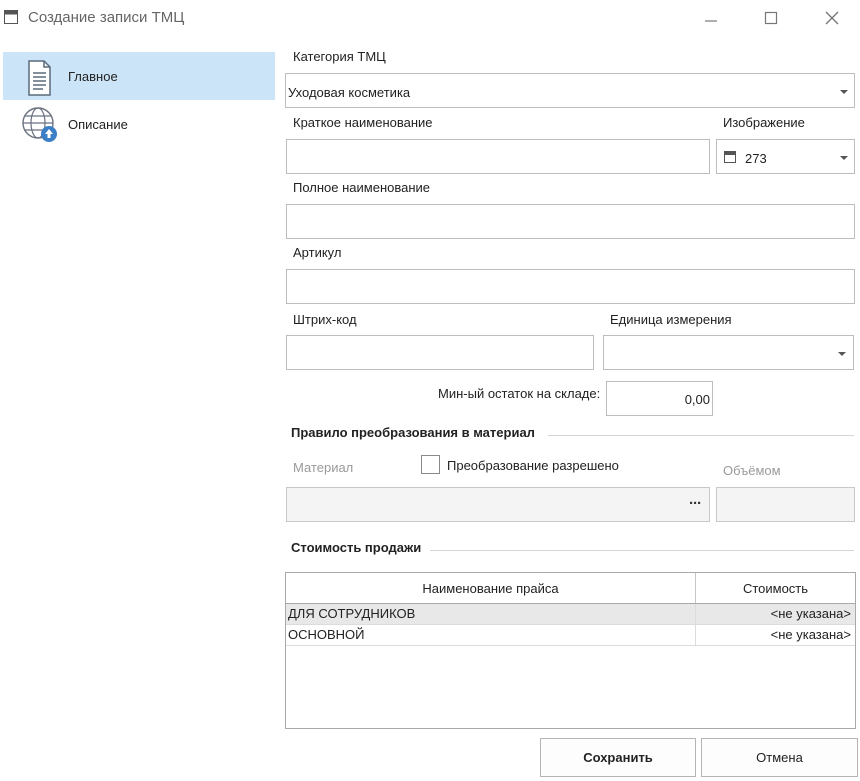 This screenshot has height=781, width=860. What do you see at coordinates (498, 504) in the screenshot?
I see `material-input: ···` at bounding box center [498, 504].